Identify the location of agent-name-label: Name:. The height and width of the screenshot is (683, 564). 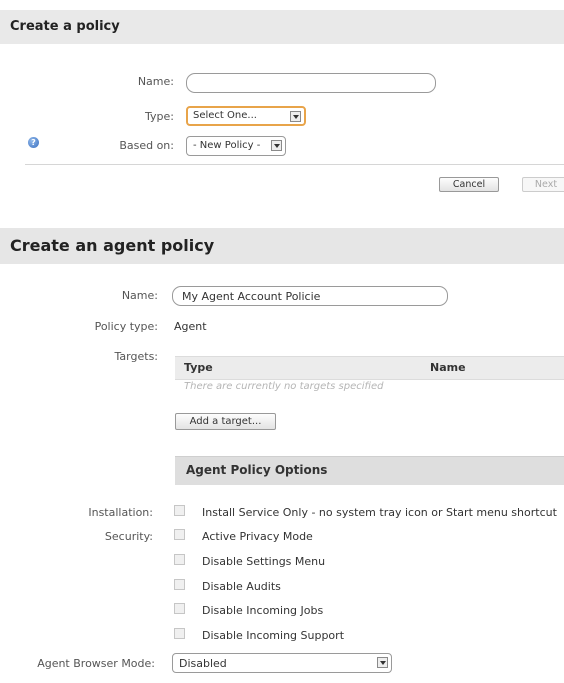
(139, 295).